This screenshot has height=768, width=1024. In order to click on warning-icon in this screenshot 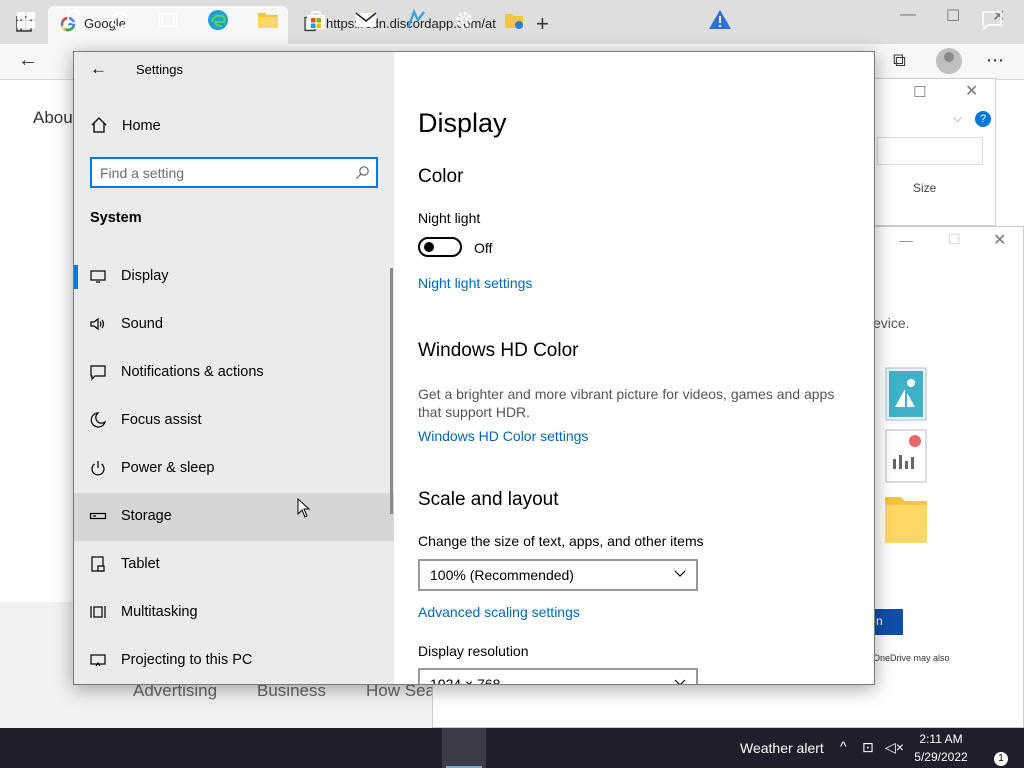, I will do `click(720, 20)`.